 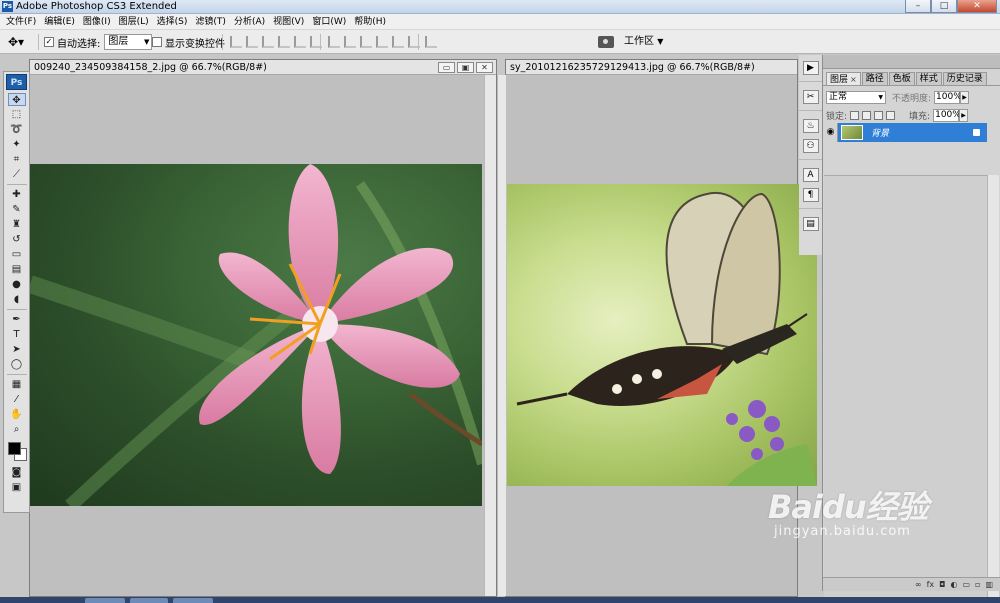 What do you see at coordinates (643, 42) in the screenshot?
I see `workspace-button: 工作区 ▼` at bounding box center [643, 42].